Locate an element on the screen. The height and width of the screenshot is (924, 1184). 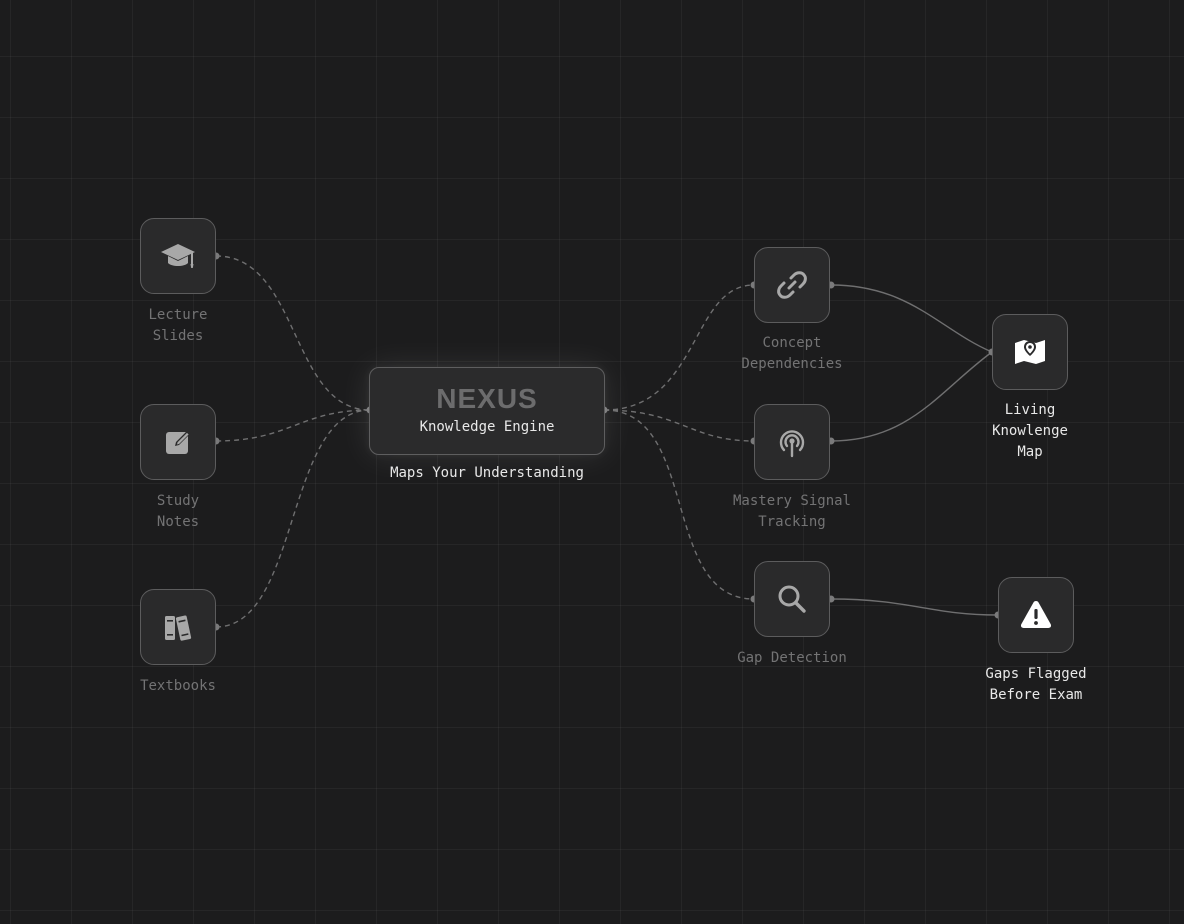
nexus-hub-node: NEXUS Knowledge Engine is located at coordinates (487, 411).